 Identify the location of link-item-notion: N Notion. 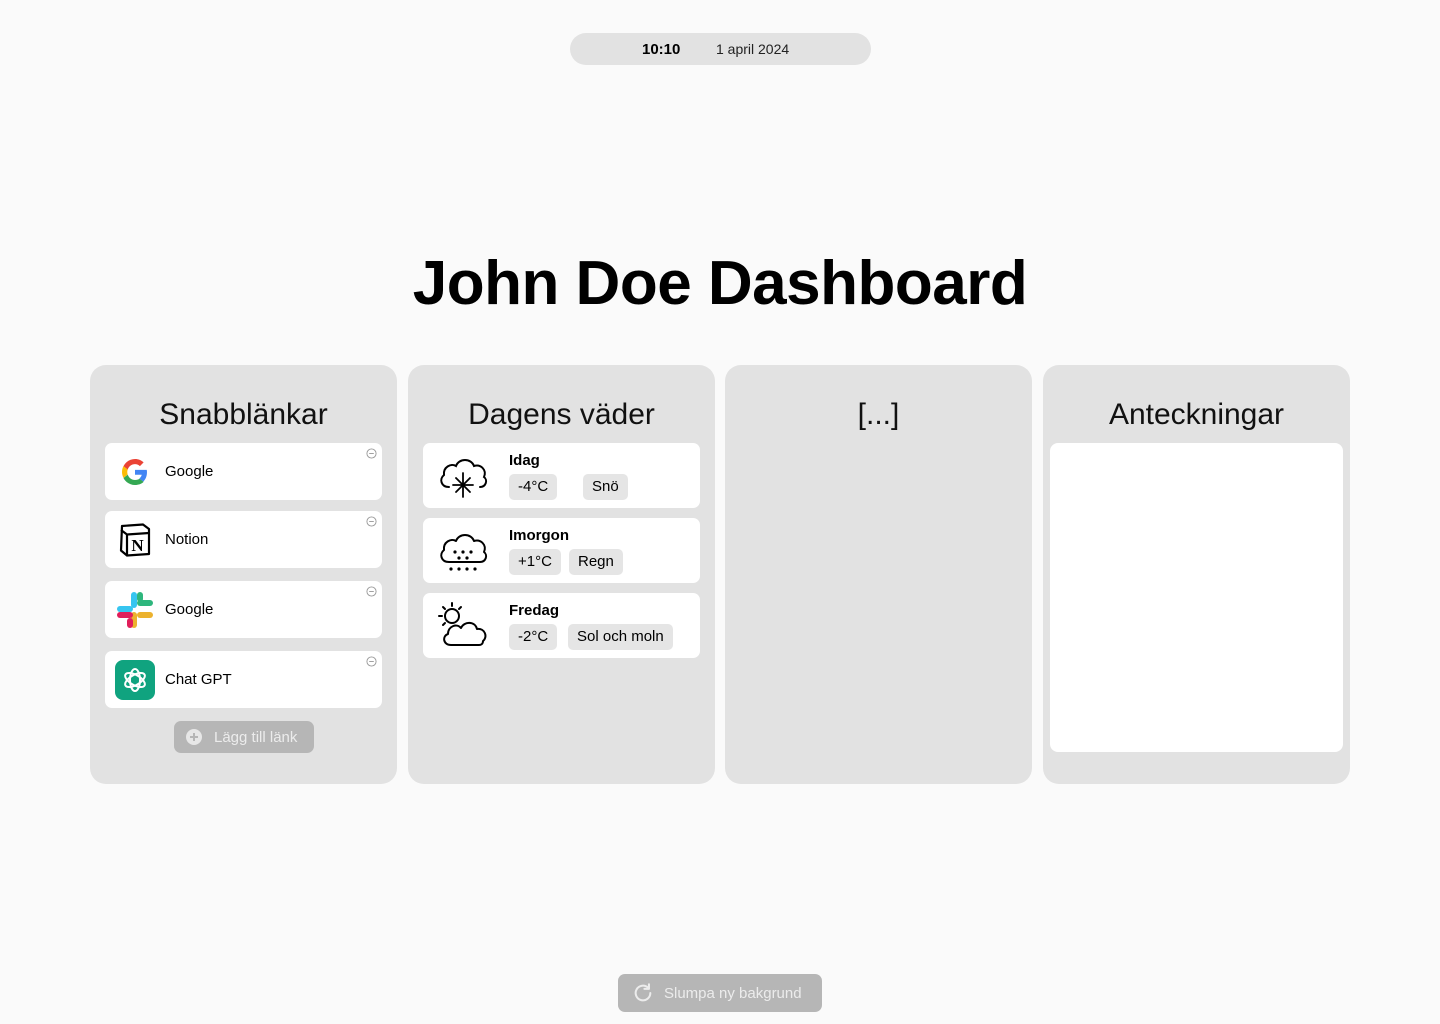
(243, 539).